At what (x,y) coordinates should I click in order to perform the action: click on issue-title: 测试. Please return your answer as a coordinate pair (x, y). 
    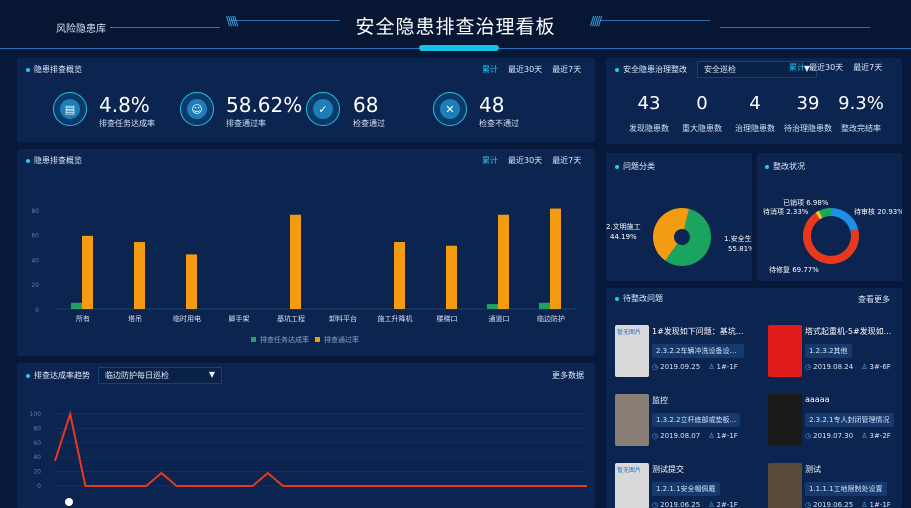
    Looking at the image, I should click on (813, 469).